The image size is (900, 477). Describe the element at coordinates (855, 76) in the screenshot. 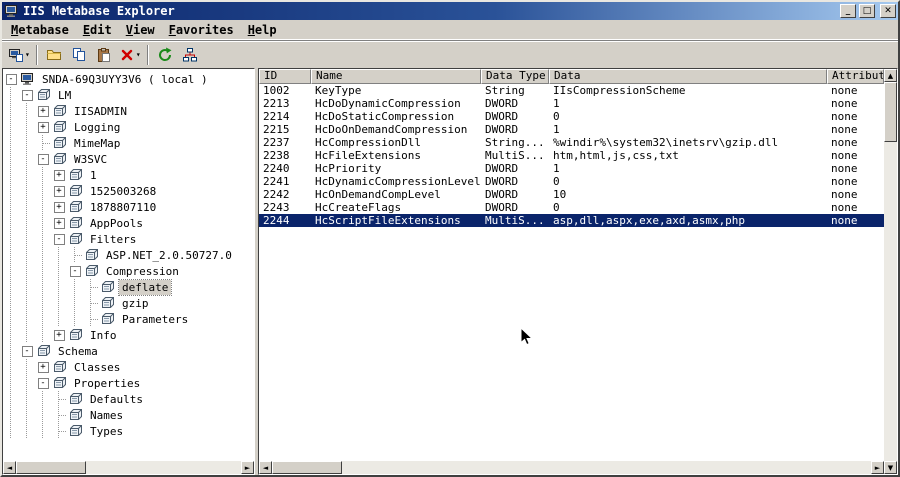

I see `column-header-attrs: Attributes` at that location.